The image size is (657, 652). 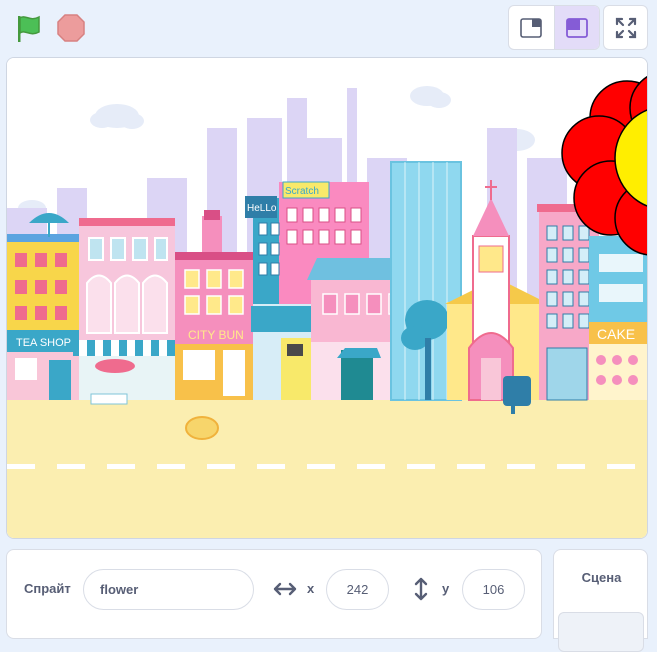 What do you see at coordinates (600, 600) in the screenshot?
I see `scene-panel: Сцена` at bounding box center [600, 600].